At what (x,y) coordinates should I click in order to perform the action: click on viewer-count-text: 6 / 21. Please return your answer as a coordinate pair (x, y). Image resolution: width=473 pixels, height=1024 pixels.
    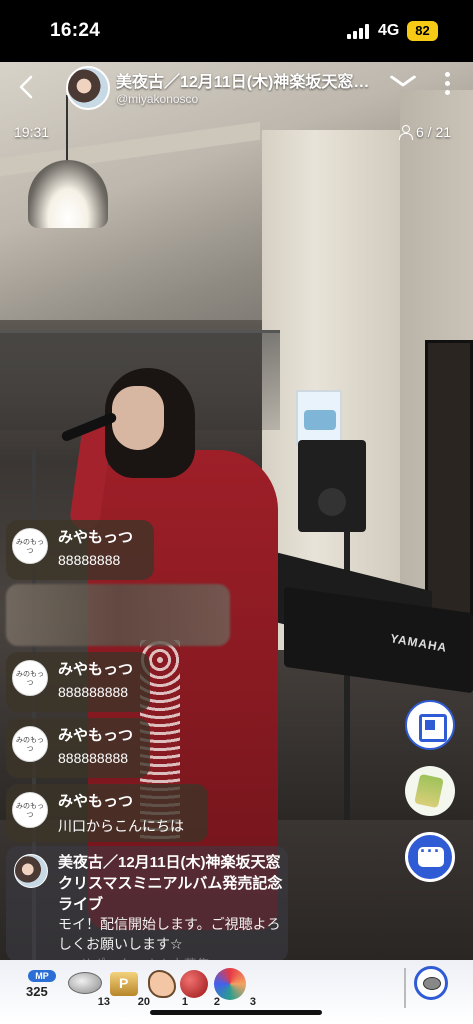
    Looking at the image, I should click on (434, 132).